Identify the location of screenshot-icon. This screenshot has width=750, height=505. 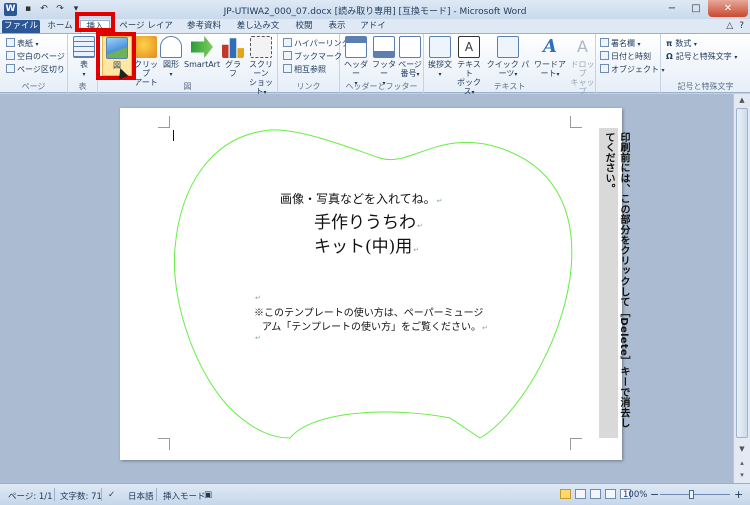
(261, 47).